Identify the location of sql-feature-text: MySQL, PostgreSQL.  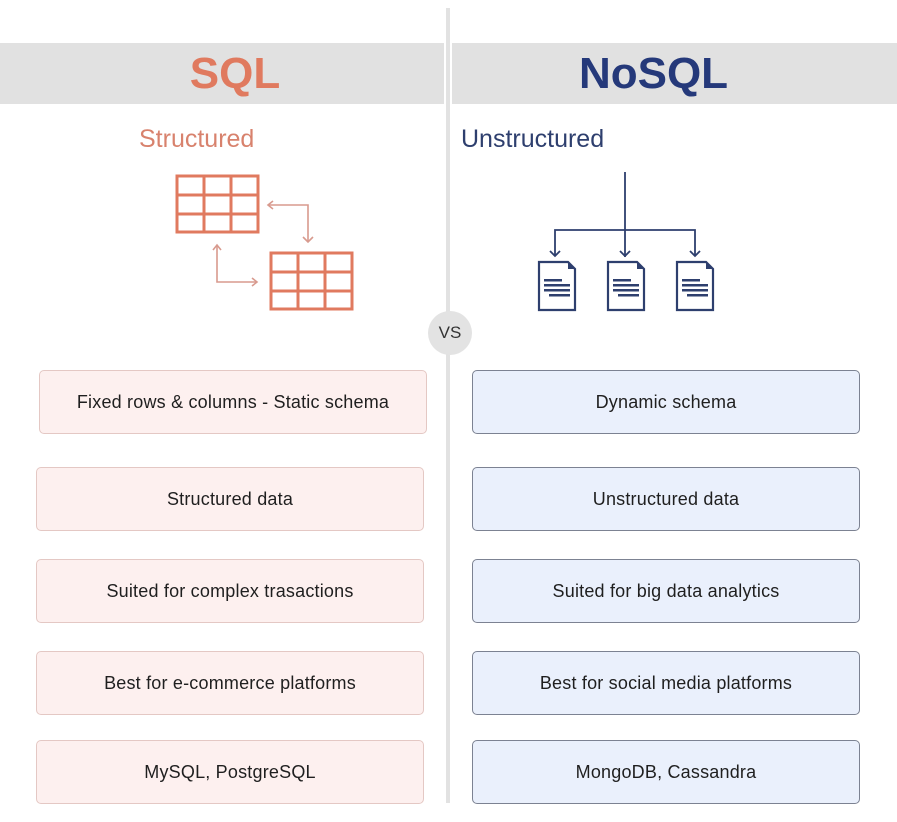
(230, 771).